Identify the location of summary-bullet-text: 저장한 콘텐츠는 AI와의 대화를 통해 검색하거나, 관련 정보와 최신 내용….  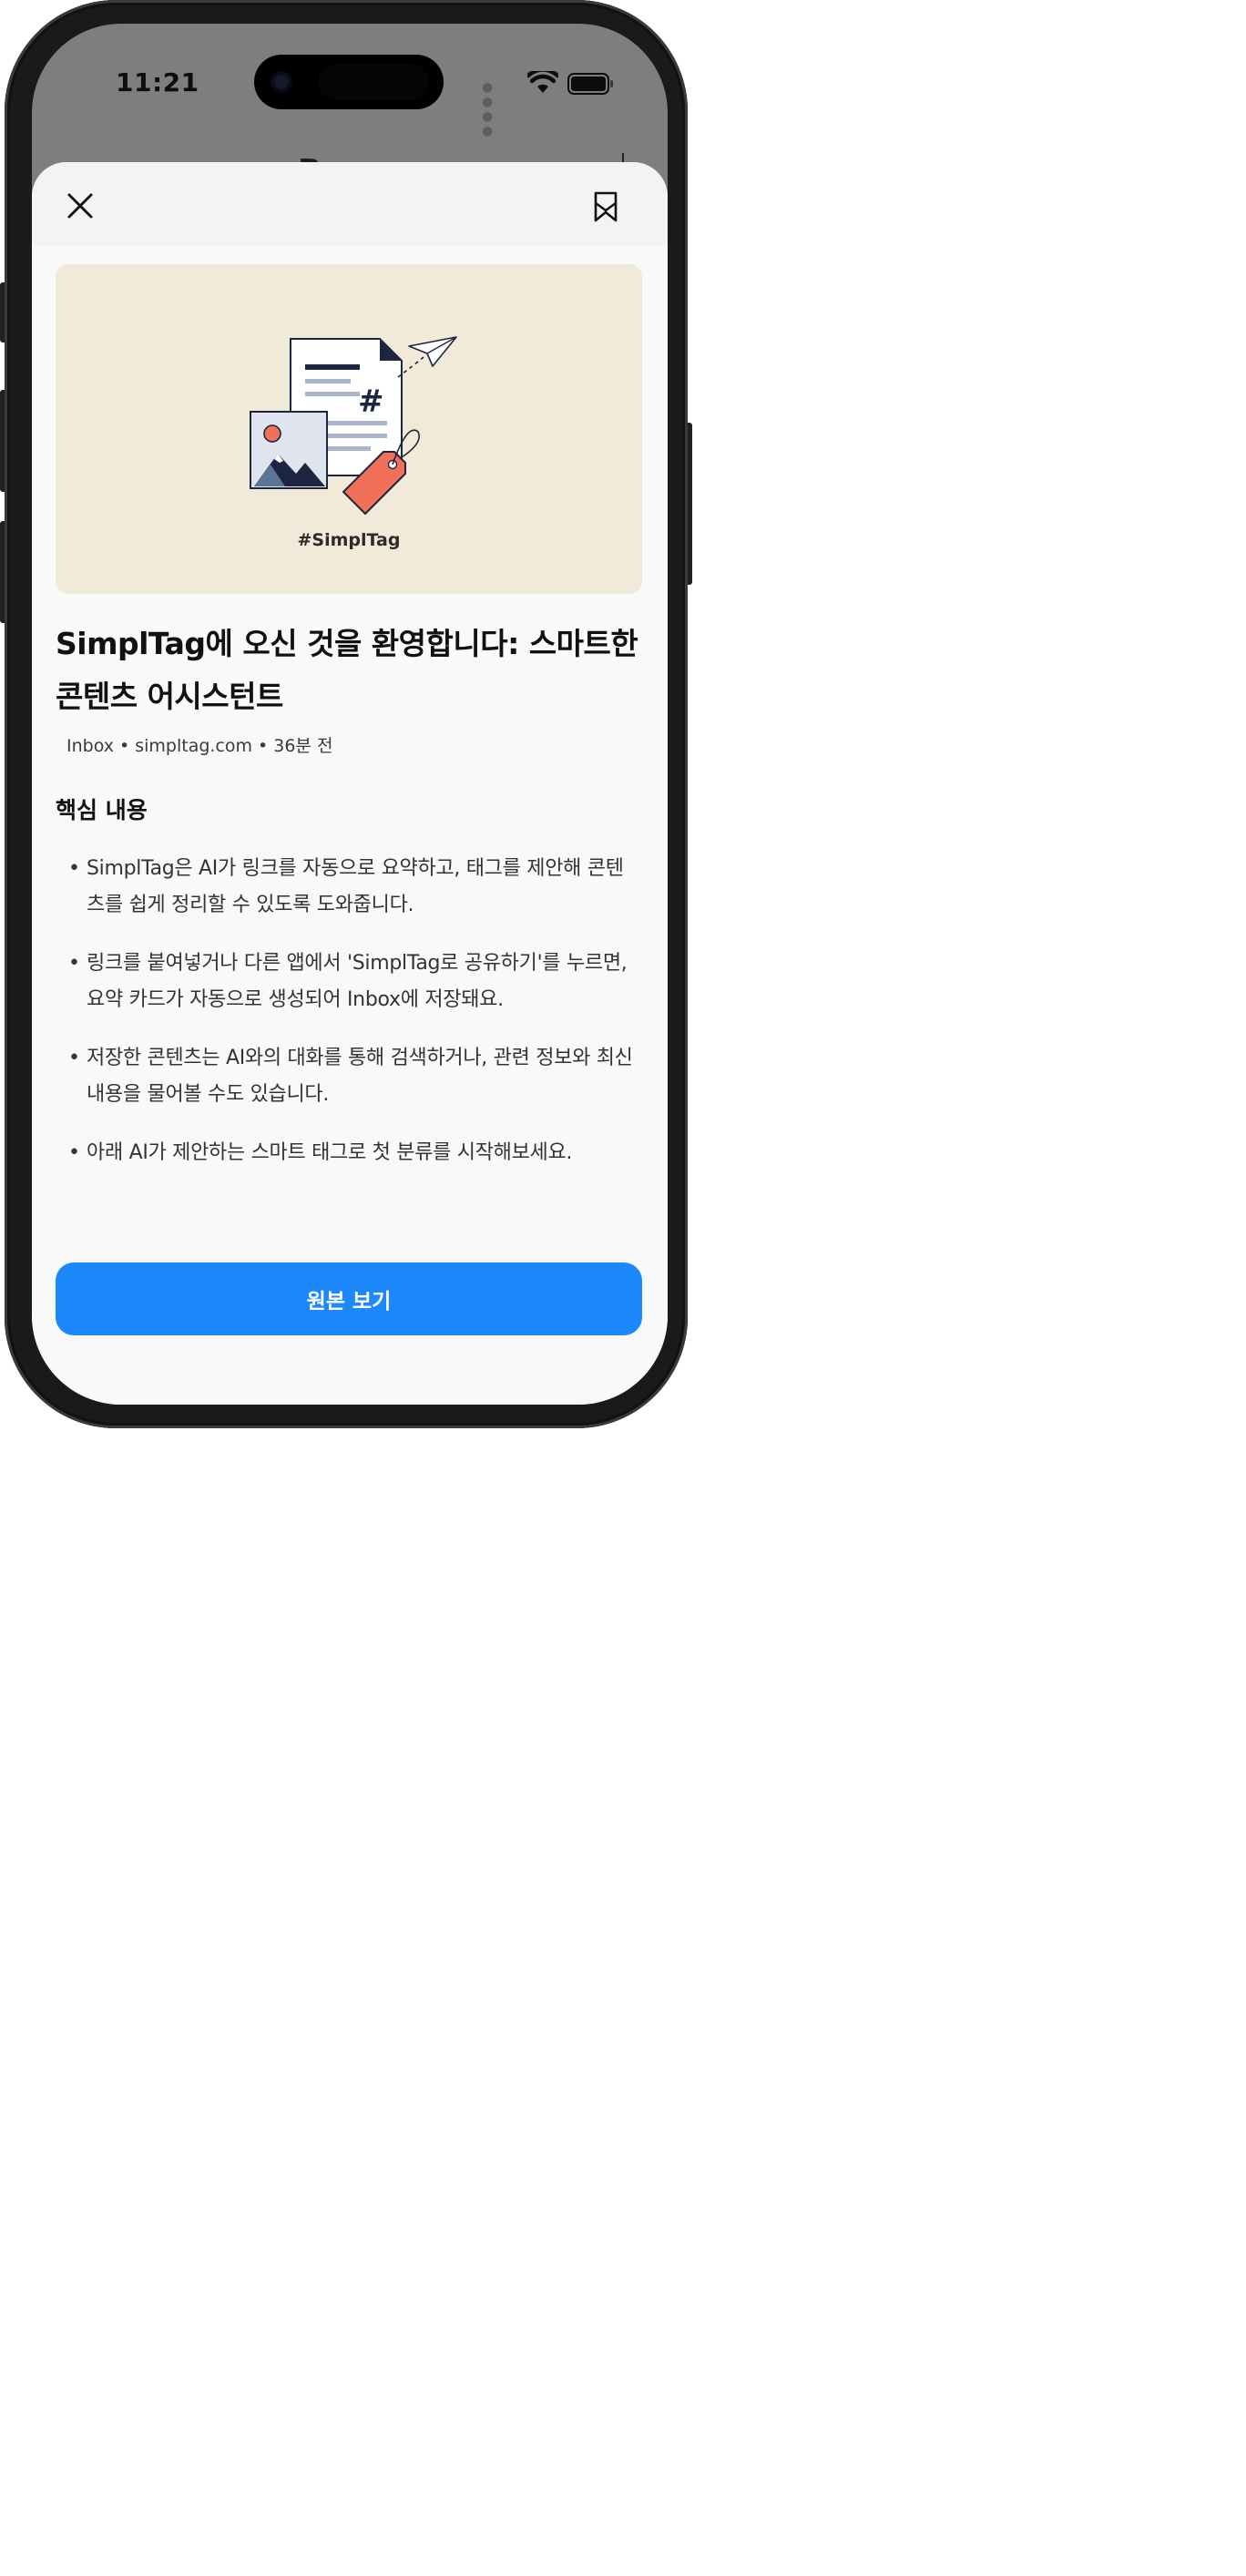
(360, 1077).